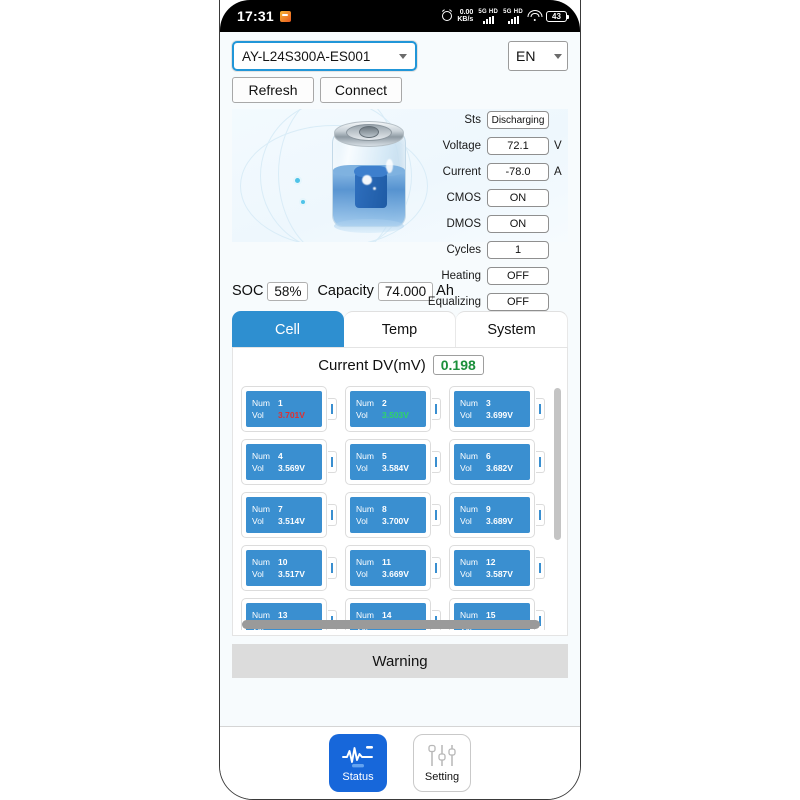  Describe the element at coordinates (499, 468) in the screenshot. I see `cell-vol-value: 3.682V` at that location.